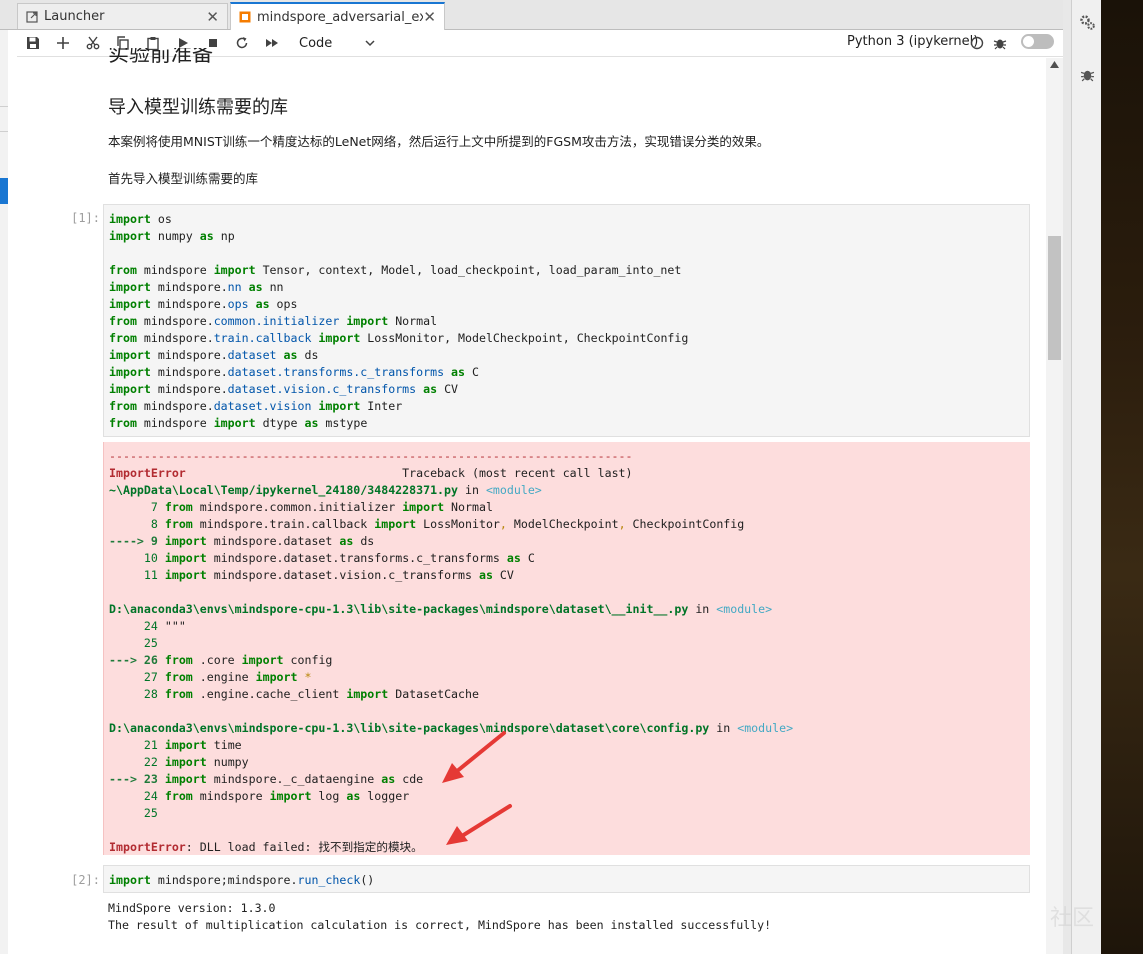 Image resolution: width=1143 pixels, height=954 pixels. Describe the element at coordinates (1054, 298) in the screenshot. I see `scrollbar-thumb` at that location.